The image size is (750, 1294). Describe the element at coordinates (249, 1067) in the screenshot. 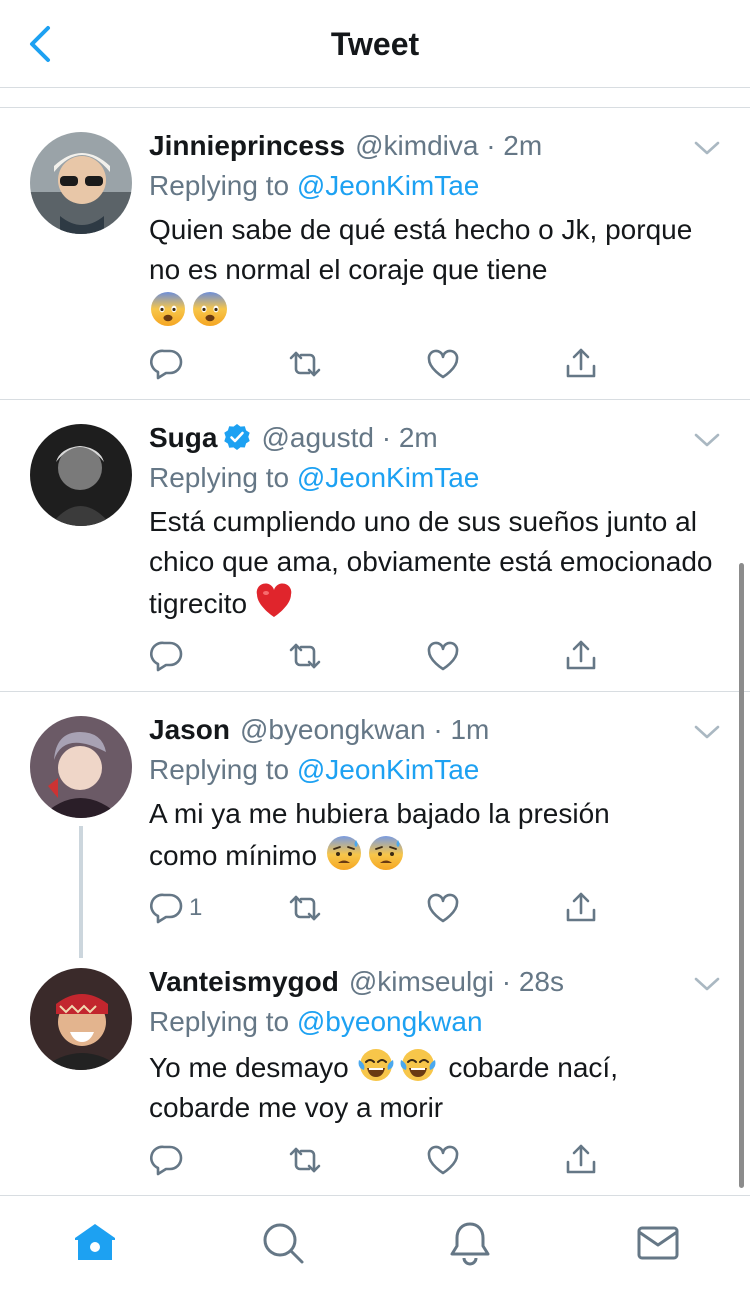

I see `tweet-text-part: Yo me desmayo` at that location.